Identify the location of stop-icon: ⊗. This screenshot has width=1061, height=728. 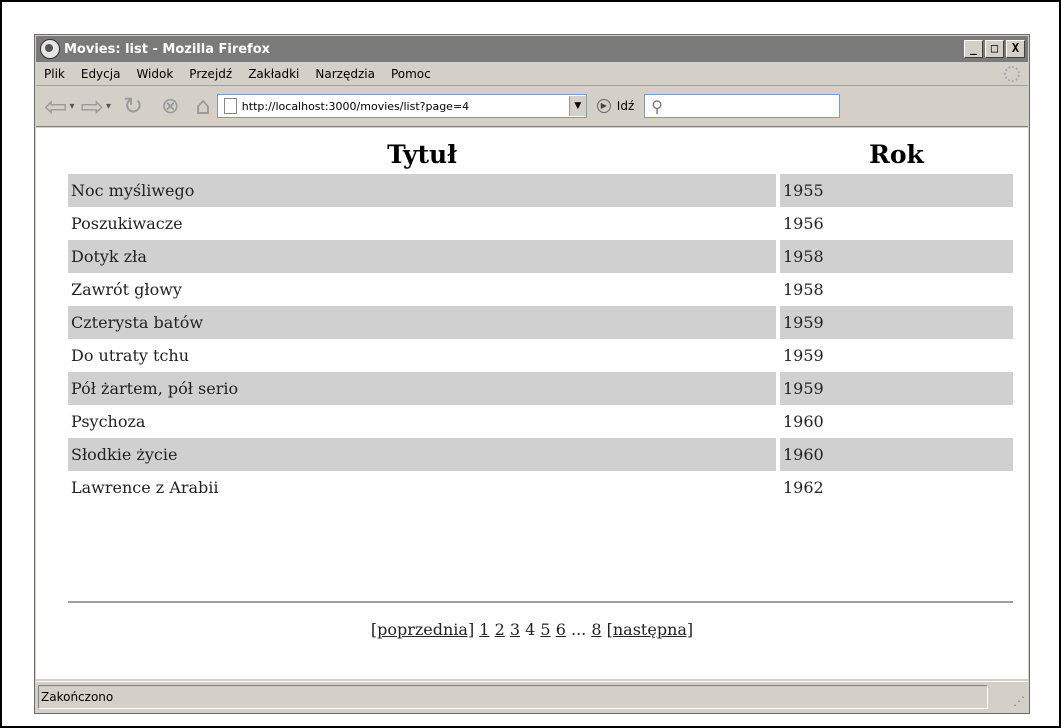
(170, 106).